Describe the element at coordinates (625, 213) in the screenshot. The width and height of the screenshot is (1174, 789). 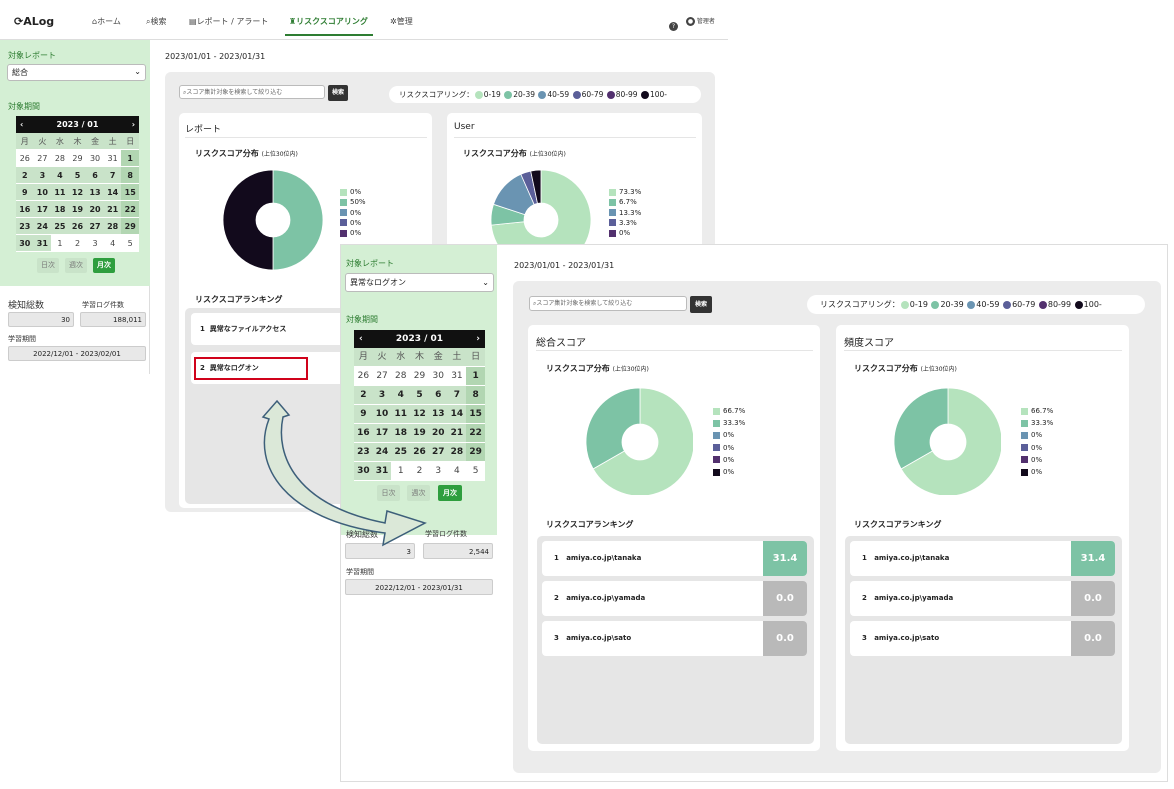
I see `legend-item: 13.3%` at that location.